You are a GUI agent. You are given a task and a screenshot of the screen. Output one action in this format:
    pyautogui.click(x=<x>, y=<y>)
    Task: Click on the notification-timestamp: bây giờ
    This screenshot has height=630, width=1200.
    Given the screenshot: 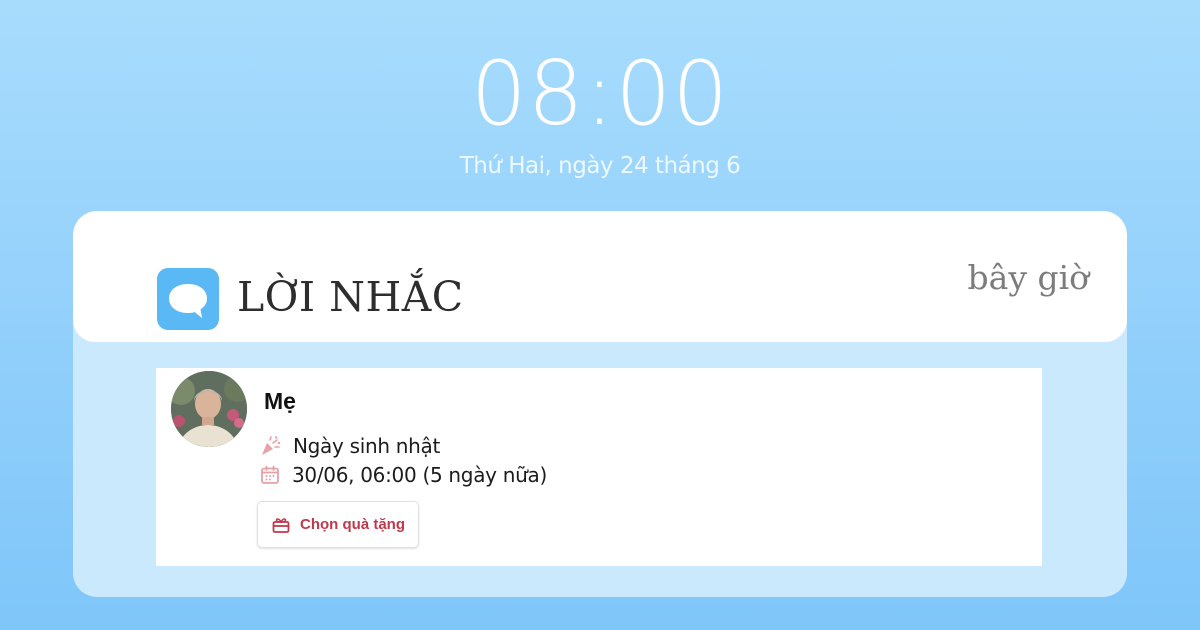 What is the action you would take?
    pyautogui.click(x=1028, y=277)
    